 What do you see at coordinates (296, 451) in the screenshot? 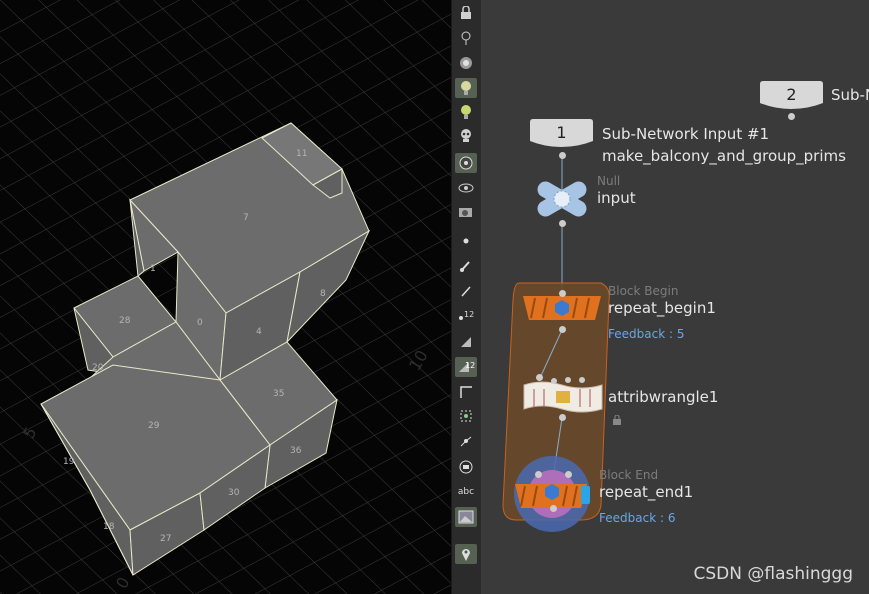
I see `prim-label: 36` at bounding box center [296, 451].